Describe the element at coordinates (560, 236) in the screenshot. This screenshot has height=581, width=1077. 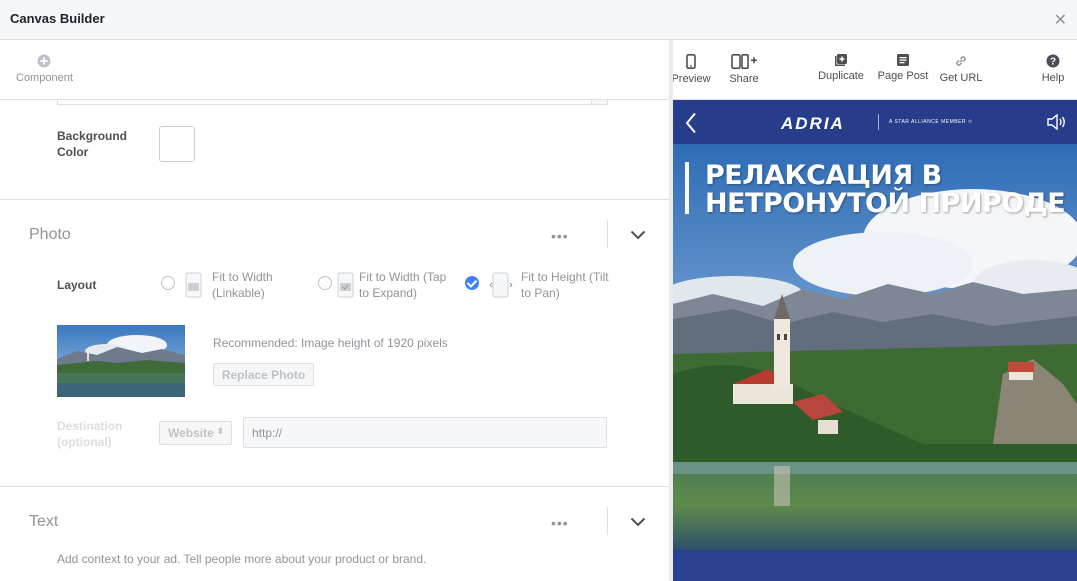
I see `photo-more-icon: •••` at that location.